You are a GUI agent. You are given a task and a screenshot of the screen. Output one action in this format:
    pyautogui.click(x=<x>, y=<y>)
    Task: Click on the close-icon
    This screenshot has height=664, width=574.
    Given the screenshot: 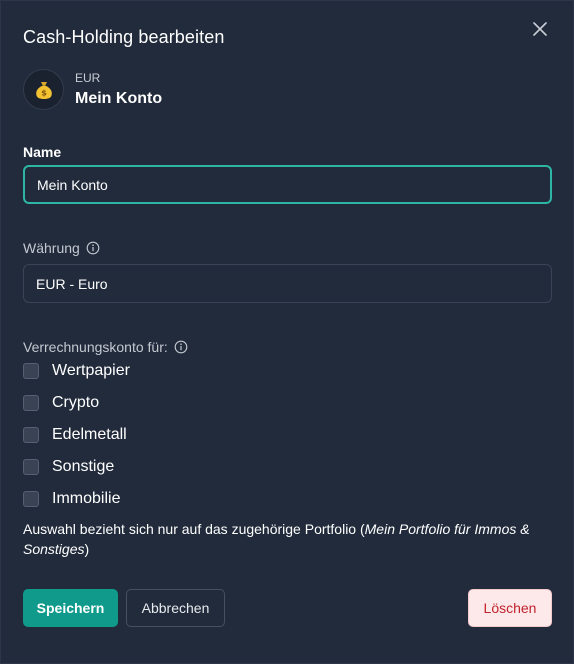 What is the action you would take?
    pyautogui.click(x=540, y=29)
    